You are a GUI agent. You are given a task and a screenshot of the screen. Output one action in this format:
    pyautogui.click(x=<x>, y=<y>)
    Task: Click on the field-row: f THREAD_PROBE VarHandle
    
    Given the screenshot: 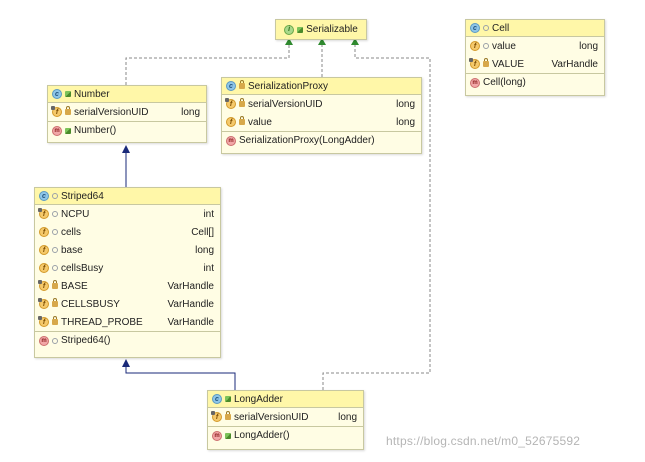 What is the action you would take?
    pyautogui.click(x=127, y=322)
    